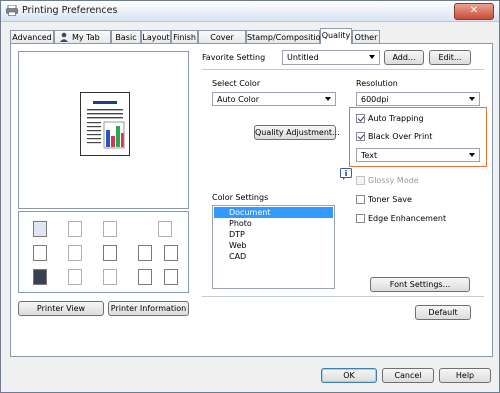  Describe the element at coordinates (110, 277) in the screenshot. I see `punch-icon` at that location.